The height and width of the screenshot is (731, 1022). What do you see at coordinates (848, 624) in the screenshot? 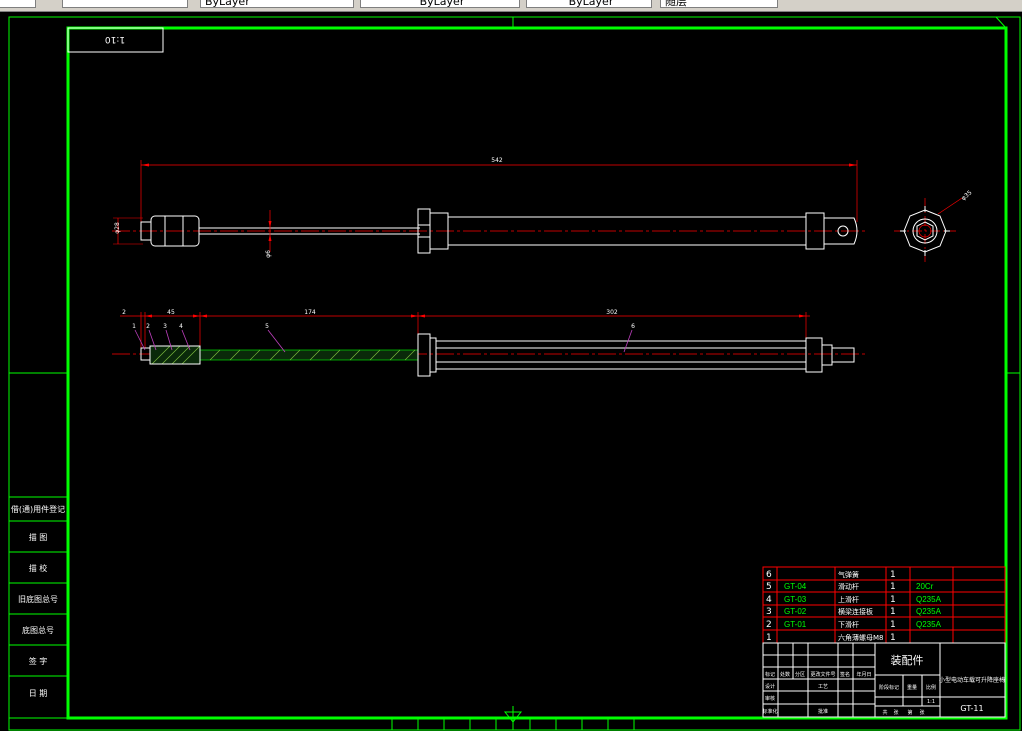
I see `bom-name-2: 下滑杆` at bounding box center [848, 624].